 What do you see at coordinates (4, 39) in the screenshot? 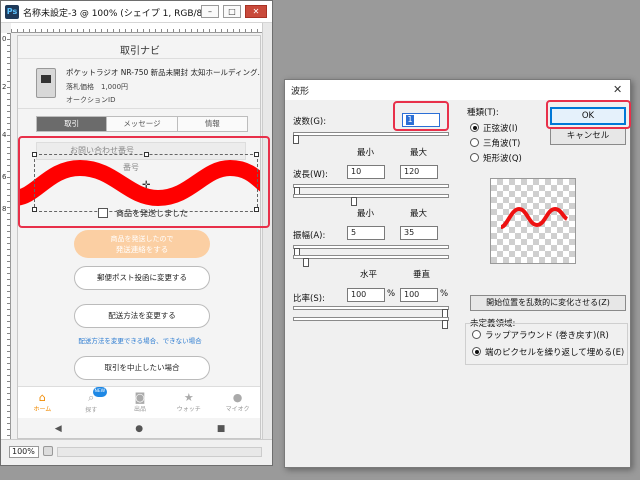
I see `ruler-number: 0` at bounding box center [4, 39].